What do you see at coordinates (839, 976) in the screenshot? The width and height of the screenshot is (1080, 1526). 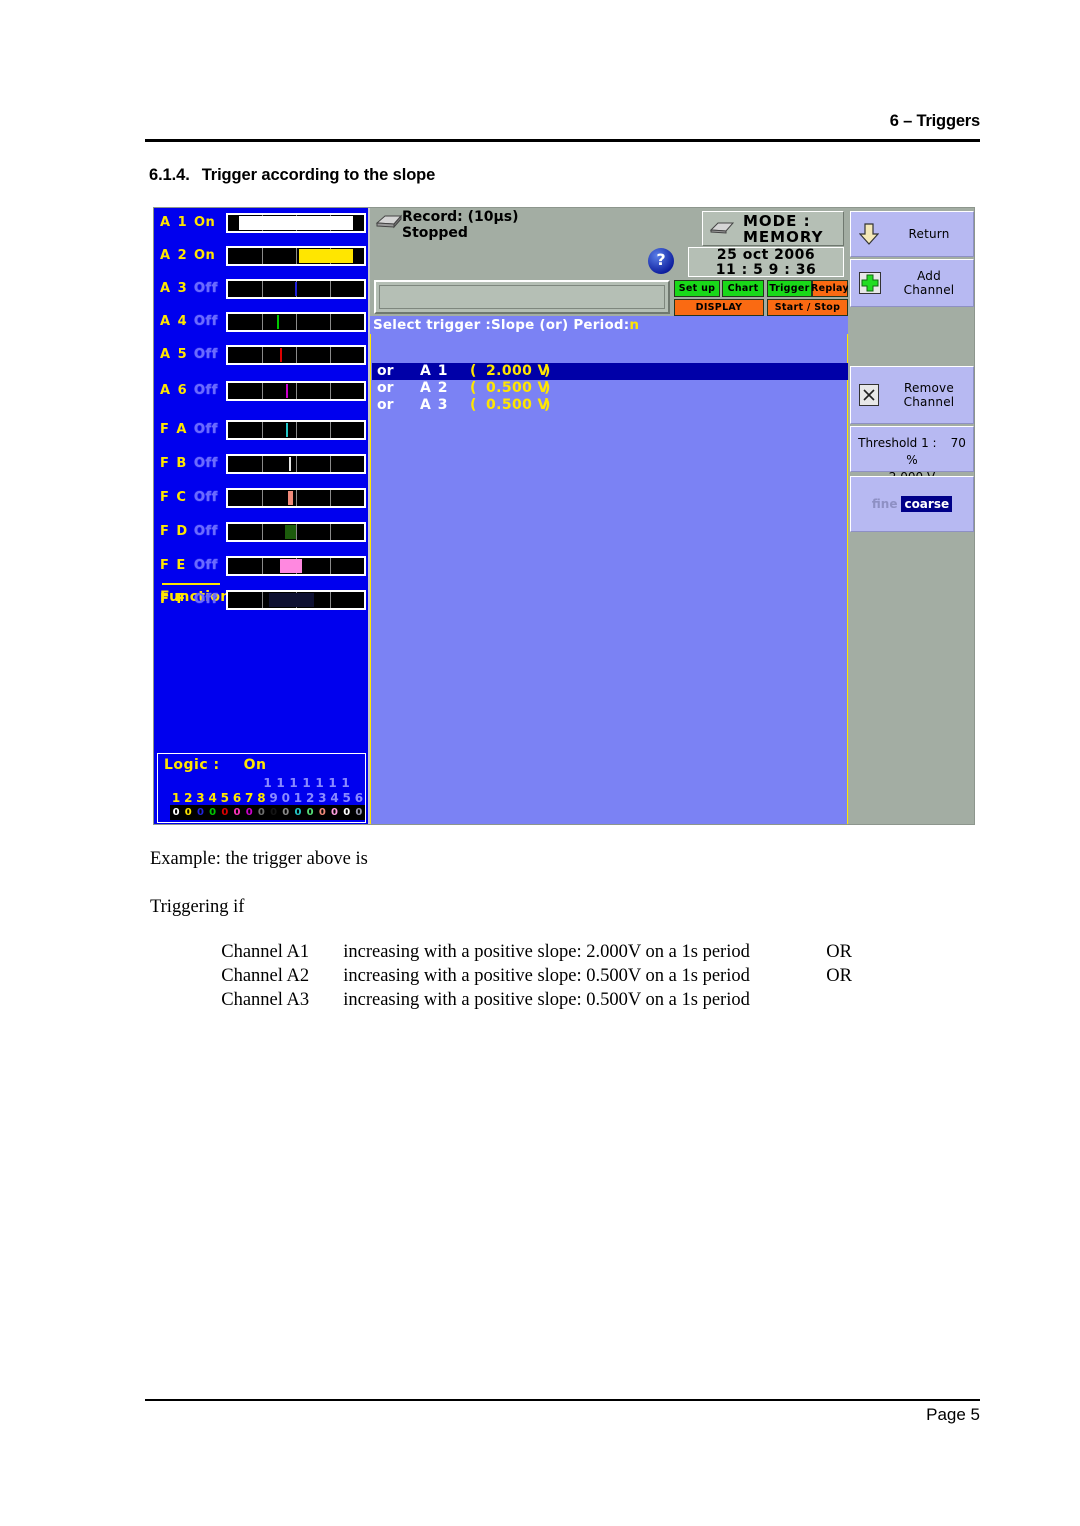 I see `trigger-statement-conjunction: OR` at bounding box center [839, 976].